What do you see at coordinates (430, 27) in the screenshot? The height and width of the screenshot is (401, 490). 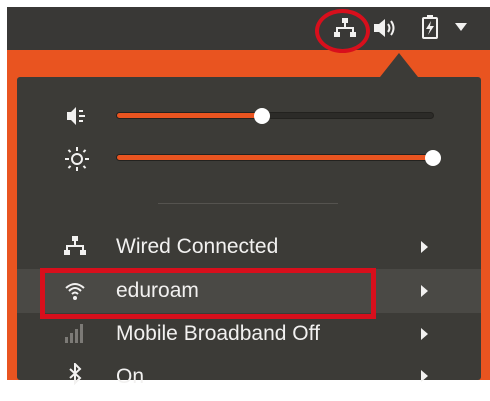 I see `battery-charging-icon` at bounding box center [430, 27].